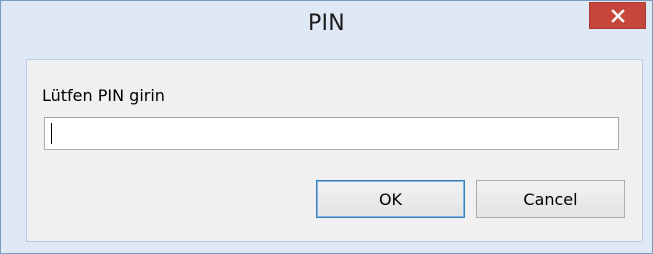 The image size is (653, 254). What do you see at coordinates (103, 95) in the screenshot?
I see `pin-prompt-label: Lütfen PIN girin` at bounding box center [103, 95].